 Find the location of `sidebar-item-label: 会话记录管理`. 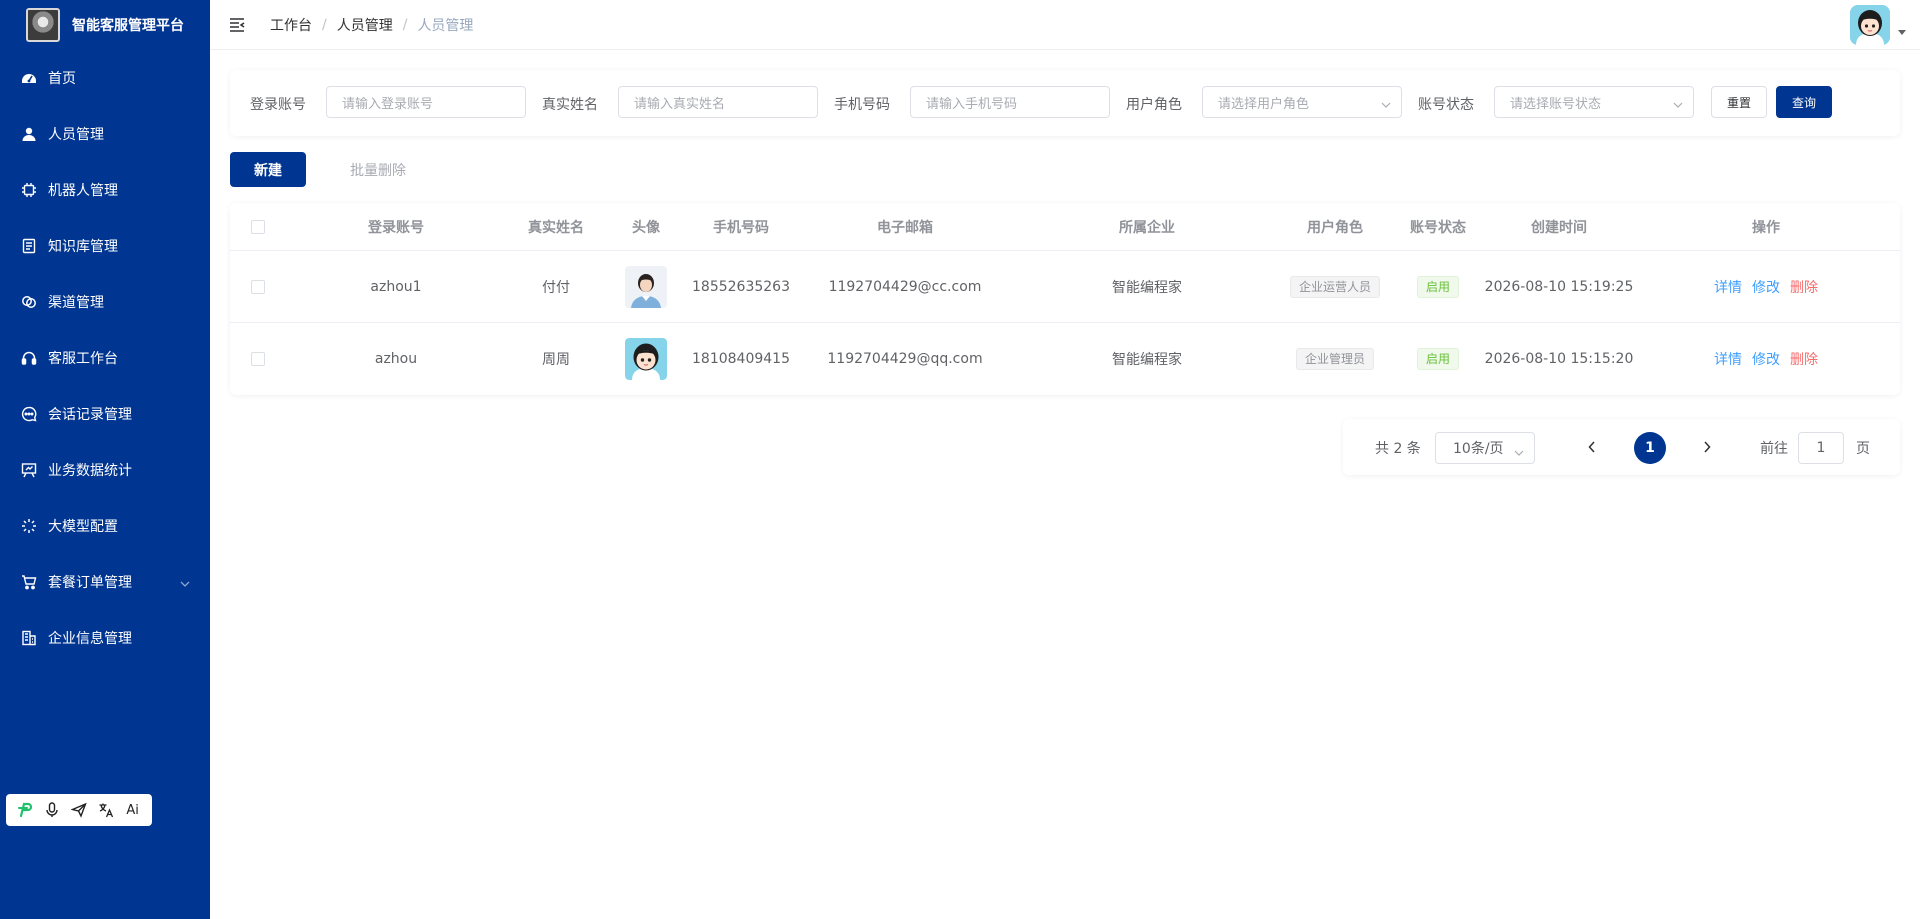

sidebar-item-label: 会话记录管理 is located at coordinates (90, 415).